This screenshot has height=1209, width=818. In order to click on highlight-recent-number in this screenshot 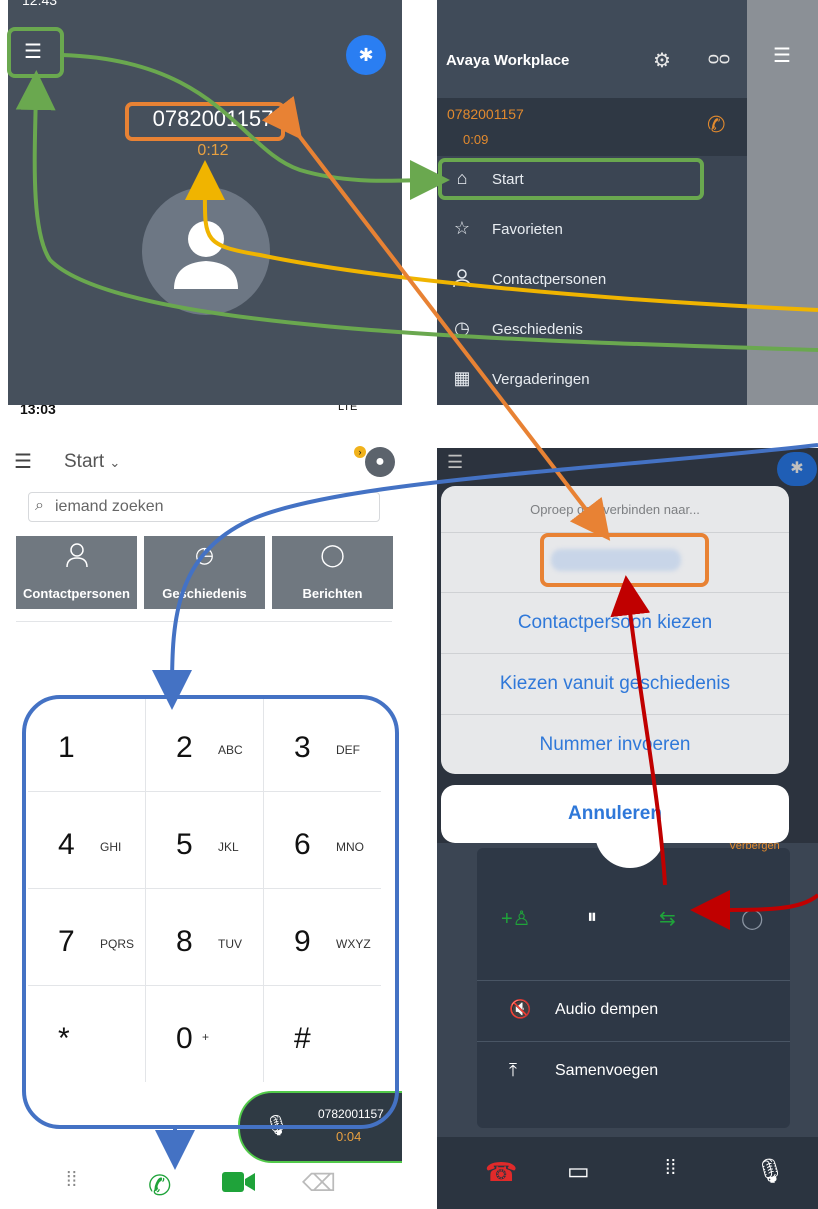, I will do `click(624, 560)`.